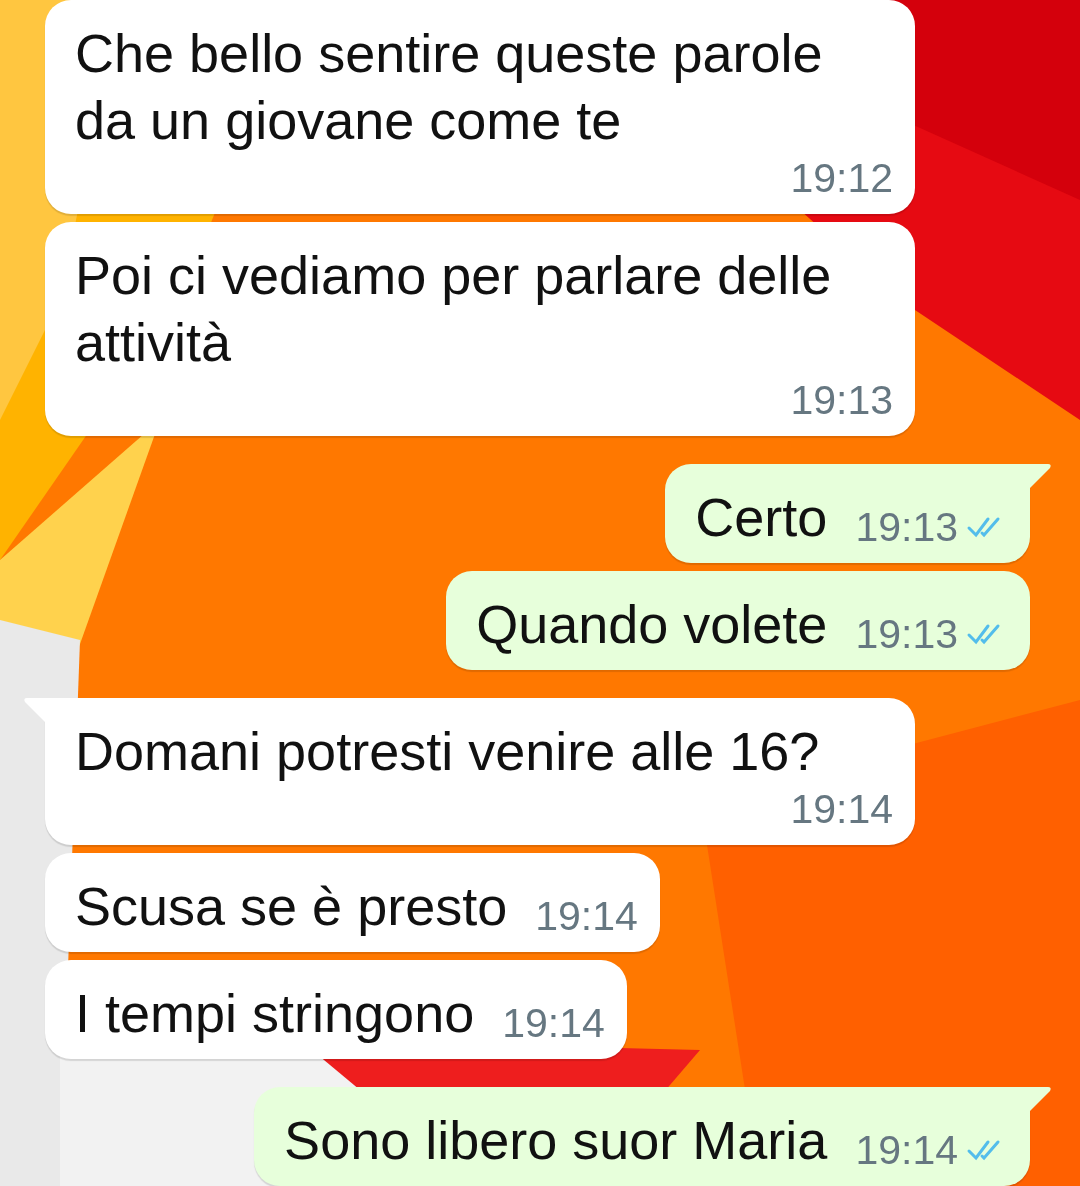 The image size is (1080, 1186). I want to click on message-text: Certo, so click(761, 517).